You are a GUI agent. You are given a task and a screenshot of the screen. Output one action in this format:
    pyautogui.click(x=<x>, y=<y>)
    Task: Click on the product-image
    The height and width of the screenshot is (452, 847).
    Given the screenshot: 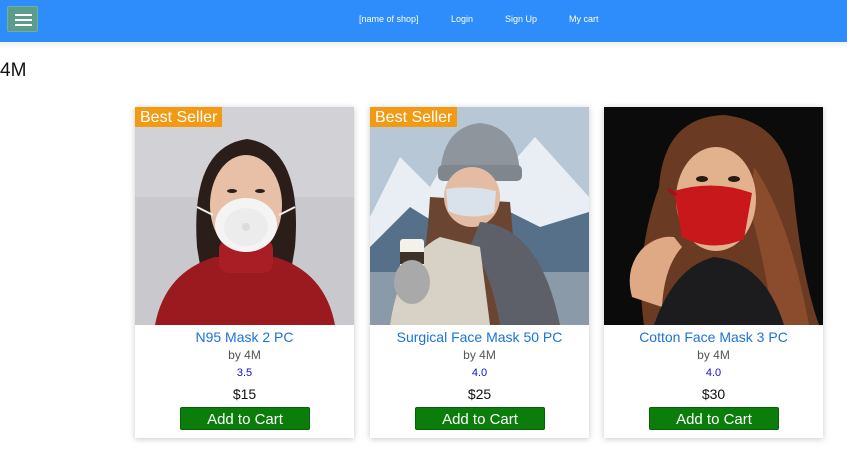 What is the action you would take?
    pyautogui.click(x=713, y=216)
    